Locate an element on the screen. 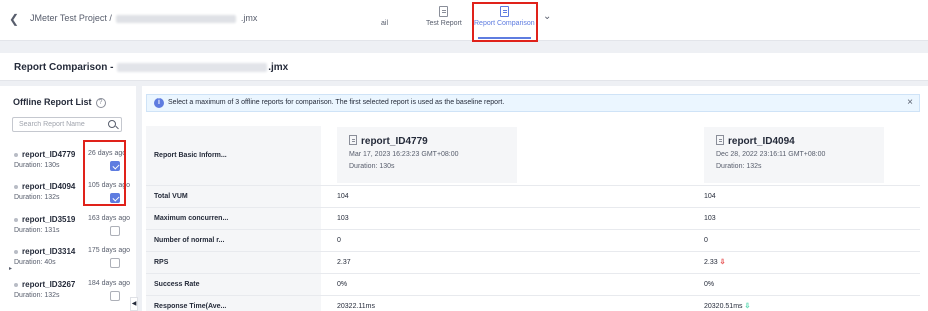 Image resolution: width=928 pixels, height=311 pixels. table-row: Success Rate 0% 0% is located at coordinates (533, 284).